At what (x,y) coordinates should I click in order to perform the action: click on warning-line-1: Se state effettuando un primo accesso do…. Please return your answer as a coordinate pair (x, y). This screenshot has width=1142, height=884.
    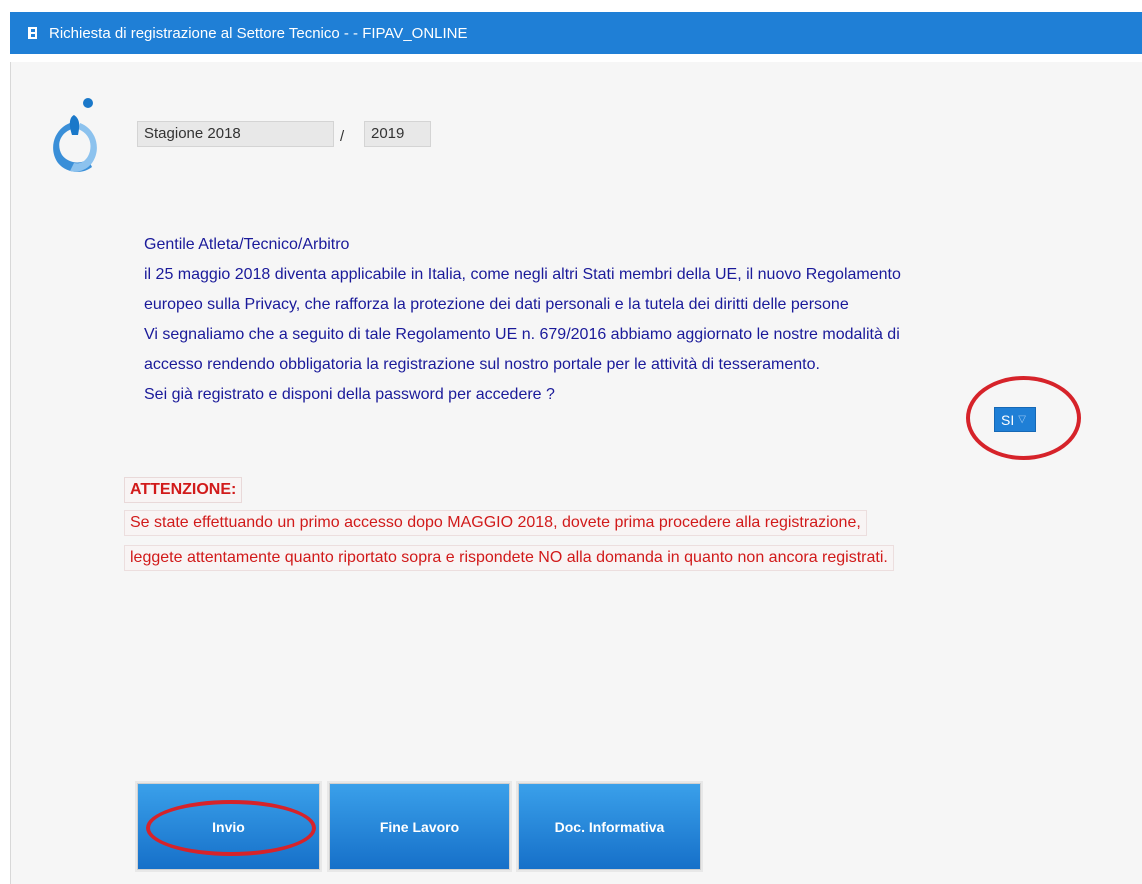
    Looking at the image, I should click on (495, 523).